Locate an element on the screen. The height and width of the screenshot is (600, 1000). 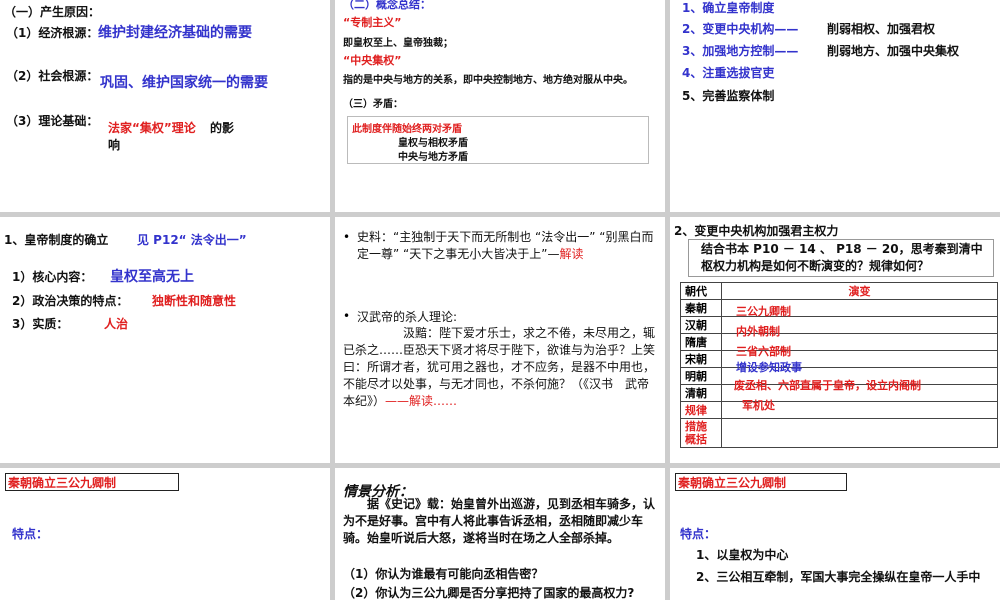
evolution-suitang: 三省六部制 is located at coordinates (763, 351).